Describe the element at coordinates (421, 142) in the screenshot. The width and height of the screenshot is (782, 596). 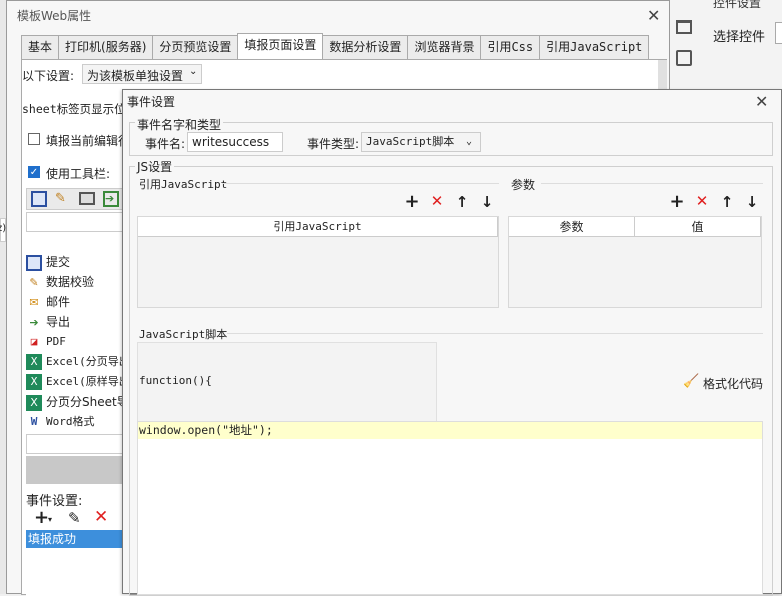
I see `event-type-select: JavaScript脚本 ⌄` at that location.